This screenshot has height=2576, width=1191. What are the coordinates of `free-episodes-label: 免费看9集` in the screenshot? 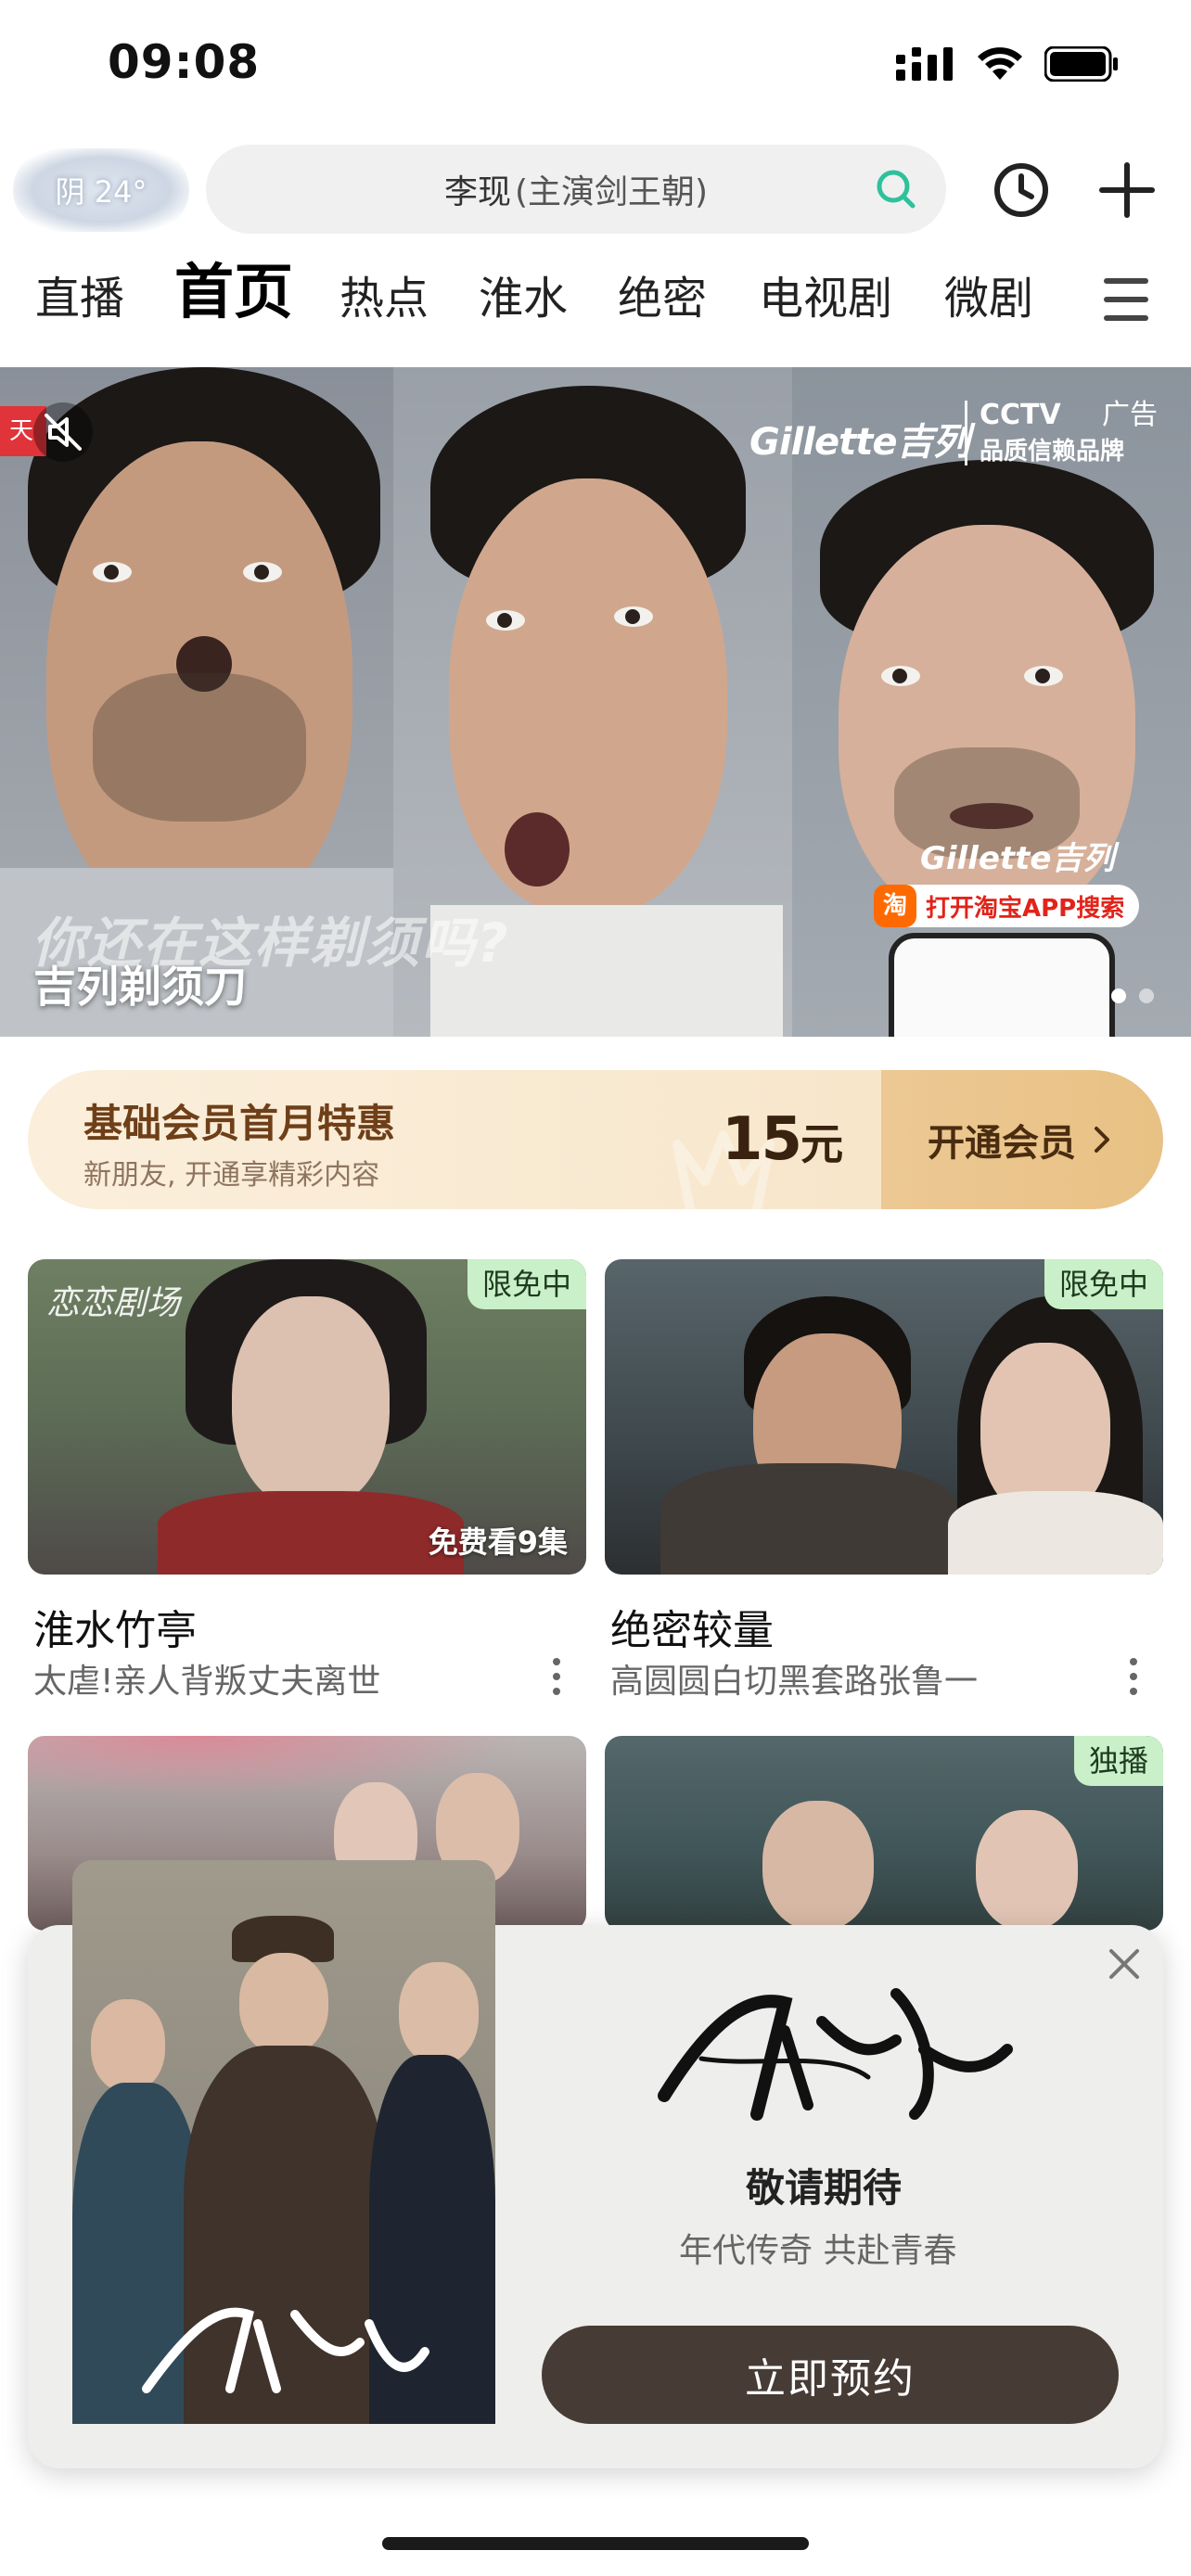 It's located at (498, 1542).